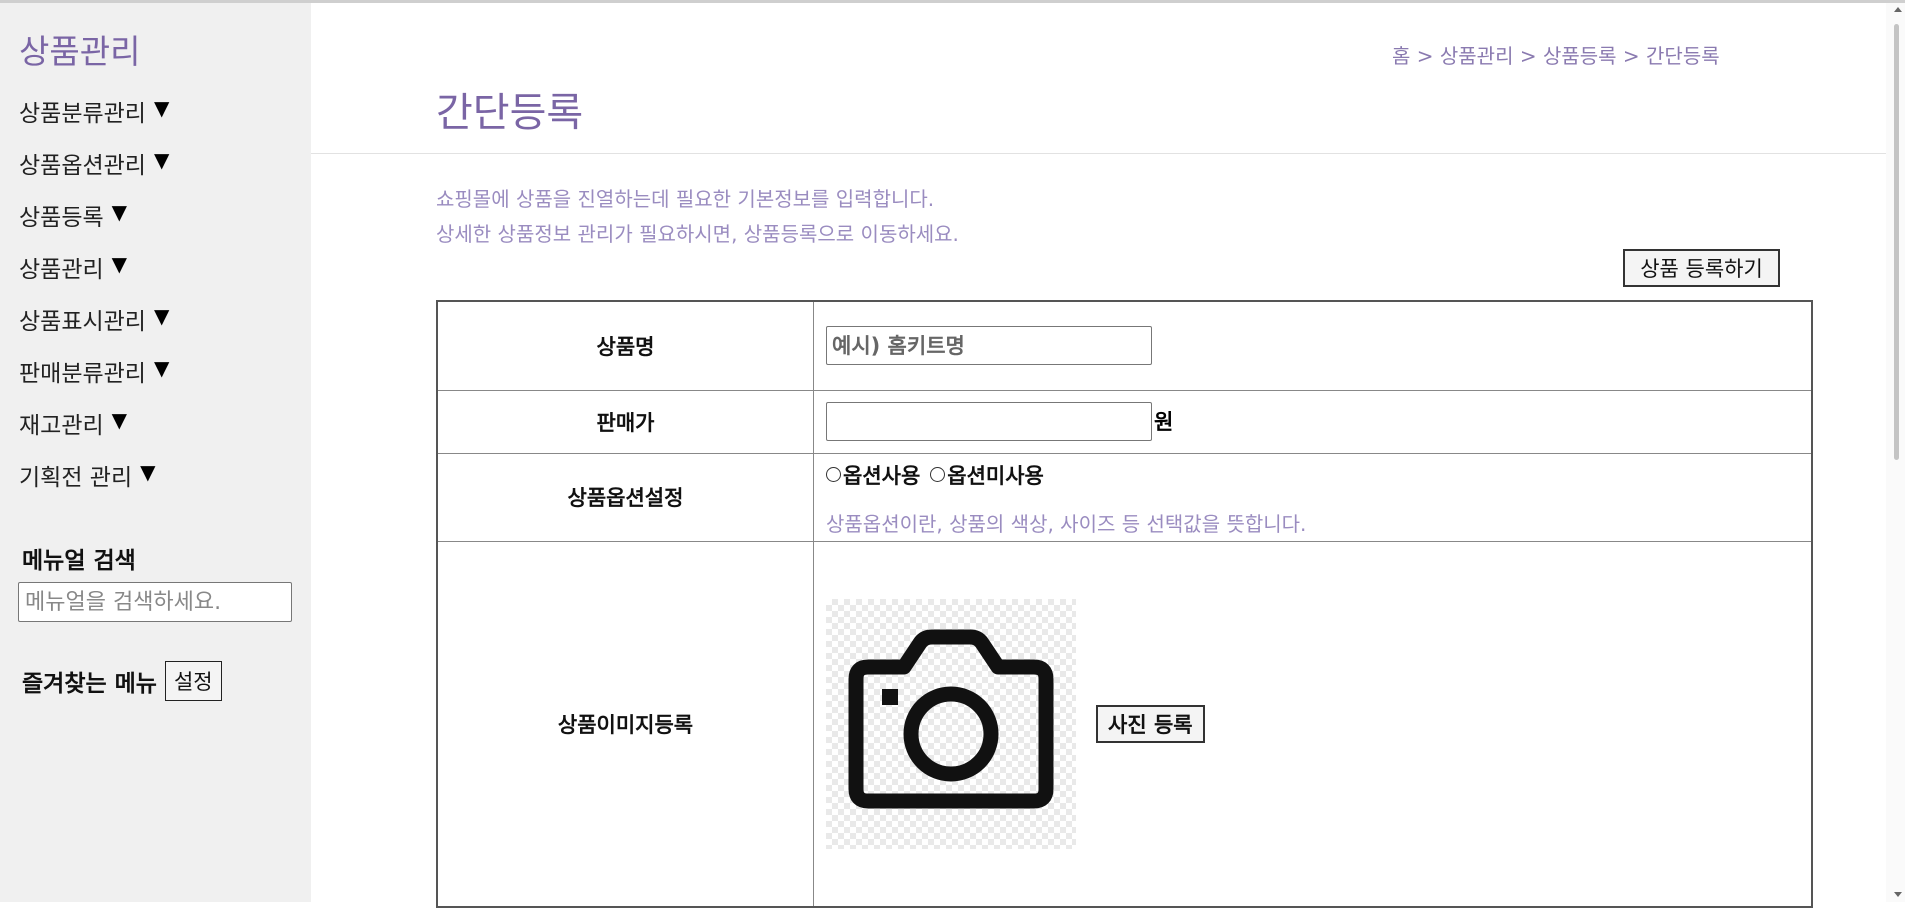 The width and height of the screenshot is (1905, 908). What do you see at coordinates (625, 497) in the screenshot?
I see `option-setting-label: 상품옵션설정` at bounding box center [625, 497].